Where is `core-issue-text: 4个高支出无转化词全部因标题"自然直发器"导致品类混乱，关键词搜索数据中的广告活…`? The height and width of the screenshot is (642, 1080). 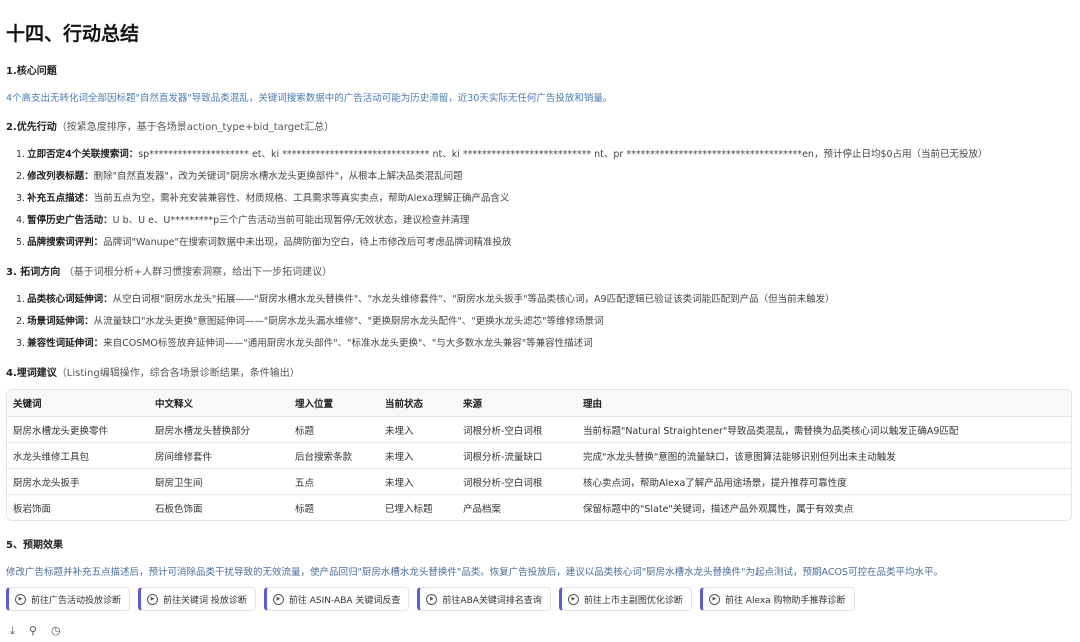
core-issue-text: 4个高支出无转化词全部因标题"自然直发器"导致品类混乱，关键词搜索数据中的广告活… is located at coordinates (309, 98).